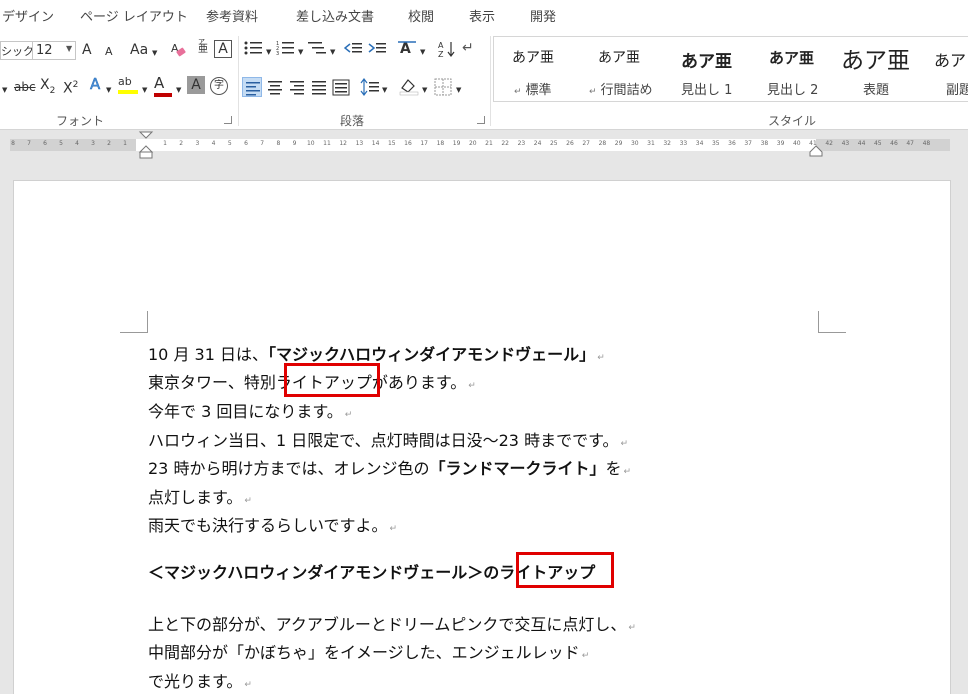  Describe the element at coordinates (125, 143) in the screenshot. I see `ruler-number: 1` at that location.